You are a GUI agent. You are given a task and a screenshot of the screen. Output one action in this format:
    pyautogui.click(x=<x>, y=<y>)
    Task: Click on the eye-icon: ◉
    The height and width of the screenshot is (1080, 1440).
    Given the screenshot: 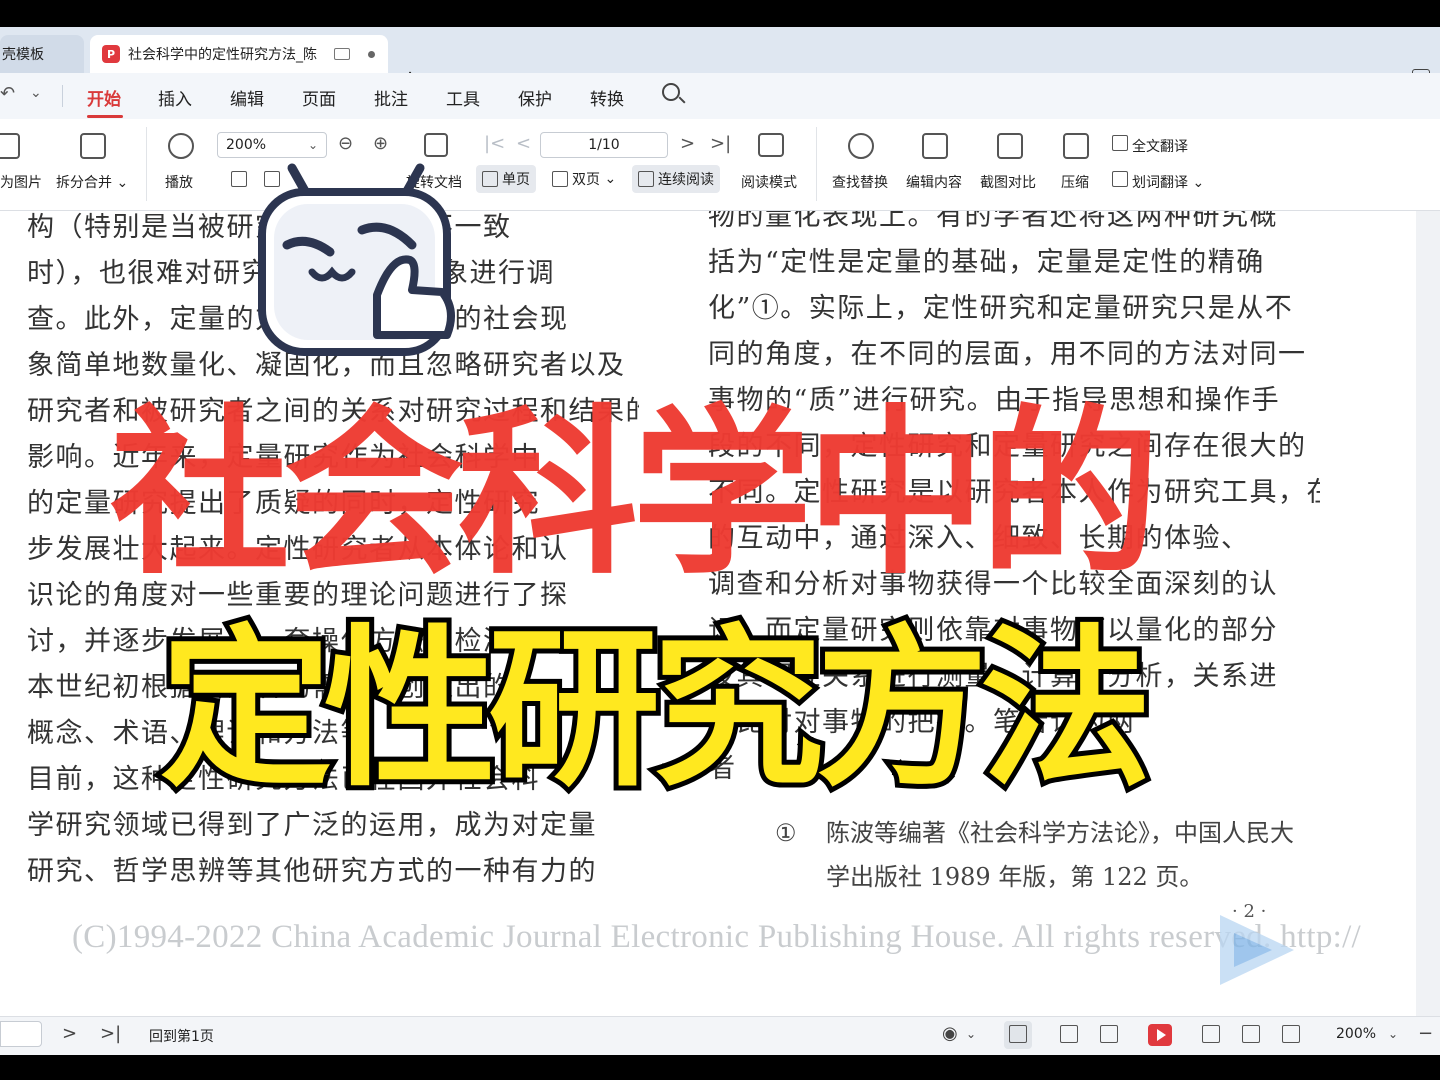 What is the action you would take?
    pyautogui.click(x=950, y=1033)
    